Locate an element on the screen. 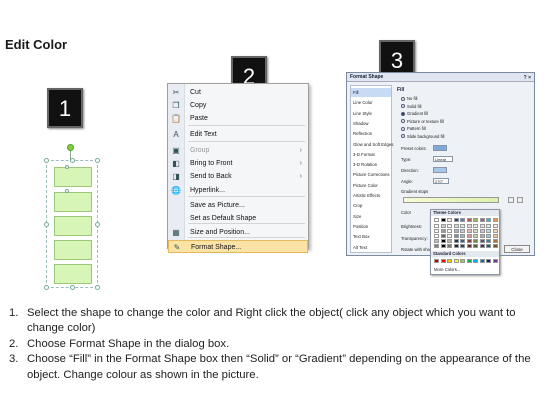 The height and width of the screenshot is (420, 560). direction-dropdown is located at coordinates (440, 170).